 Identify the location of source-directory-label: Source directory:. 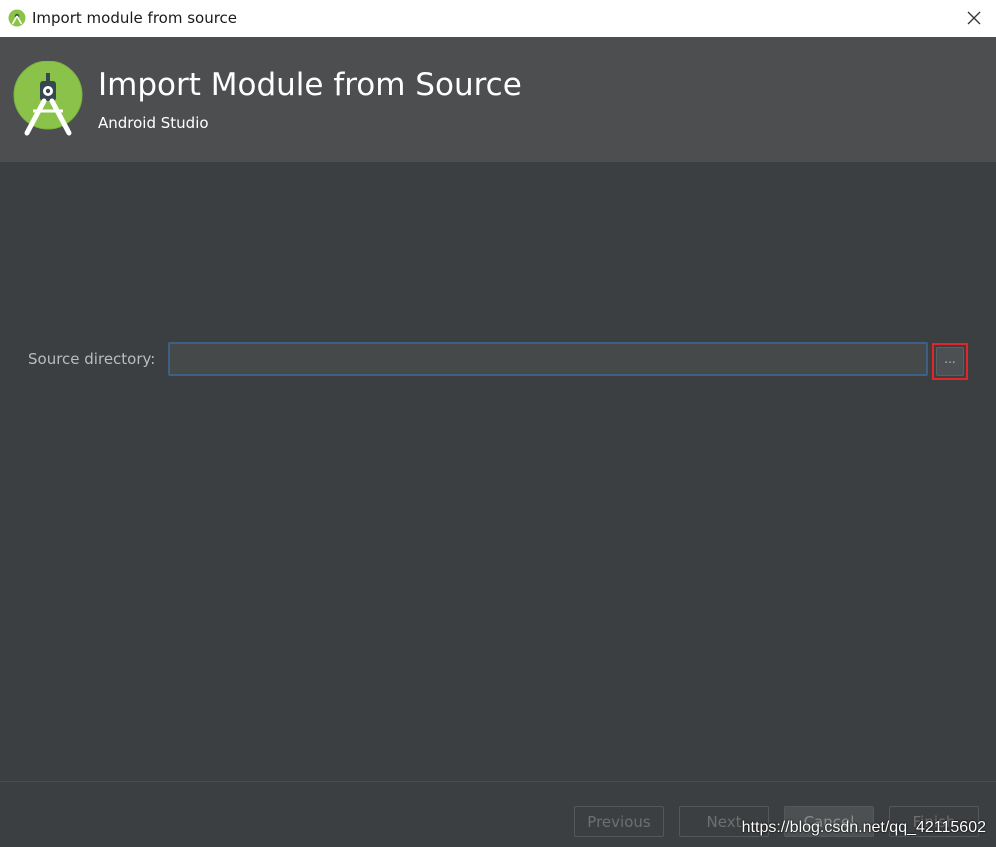
(92, 359).